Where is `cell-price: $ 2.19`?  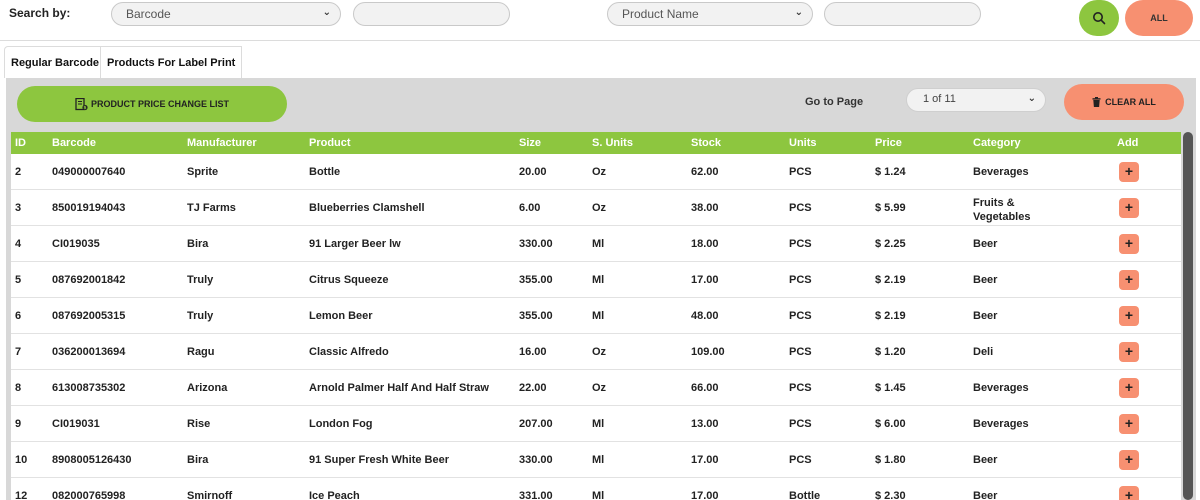 cell-price: $ 2.19 is located at coordinates (890, 280).